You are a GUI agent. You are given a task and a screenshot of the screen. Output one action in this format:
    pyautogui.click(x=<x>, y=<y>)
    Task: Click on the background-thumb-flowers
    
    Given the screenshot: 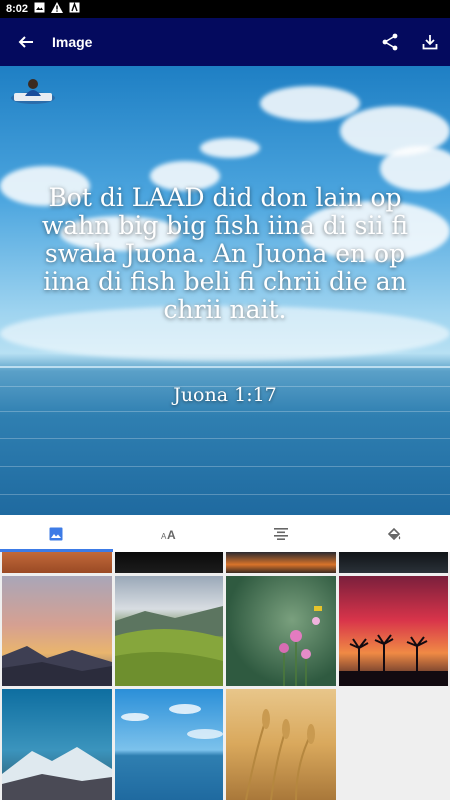 What is the action you would take?
    pyautogui.click(x=281, y=631)
    